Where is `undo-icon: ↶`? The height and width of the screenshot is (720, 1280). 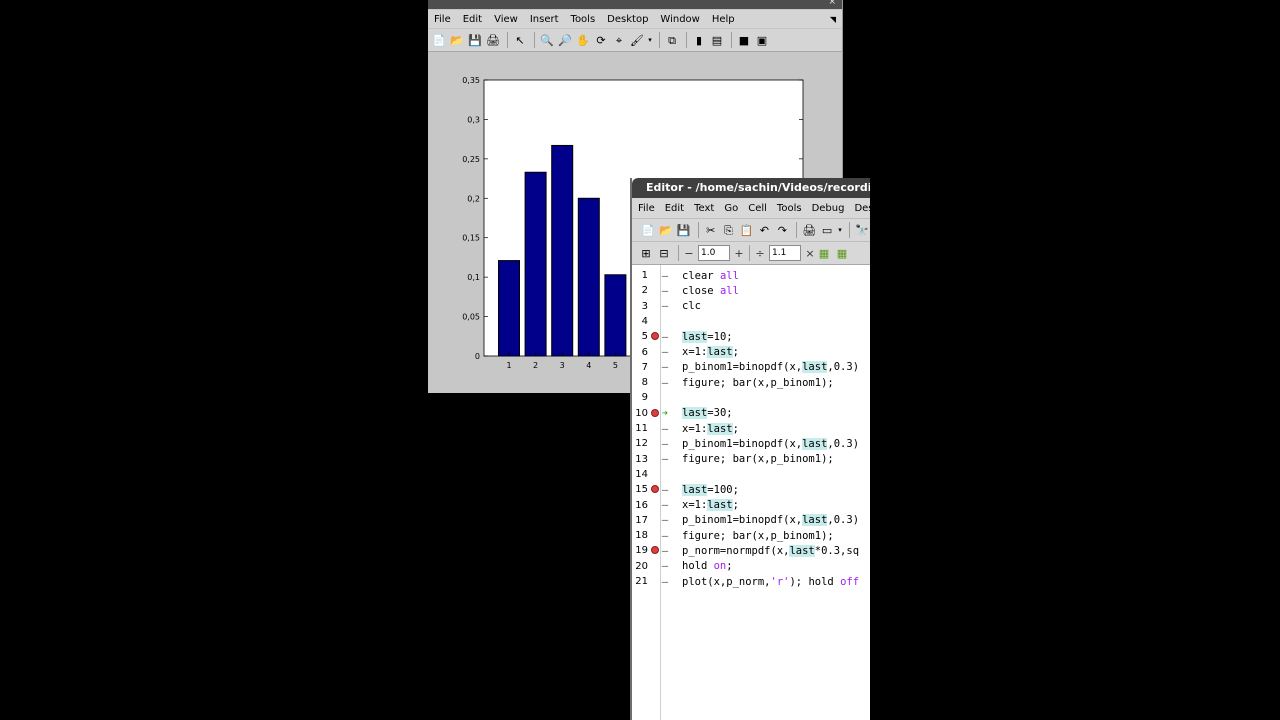 undo-icon: ↶ is located at coordinates (764, 230).